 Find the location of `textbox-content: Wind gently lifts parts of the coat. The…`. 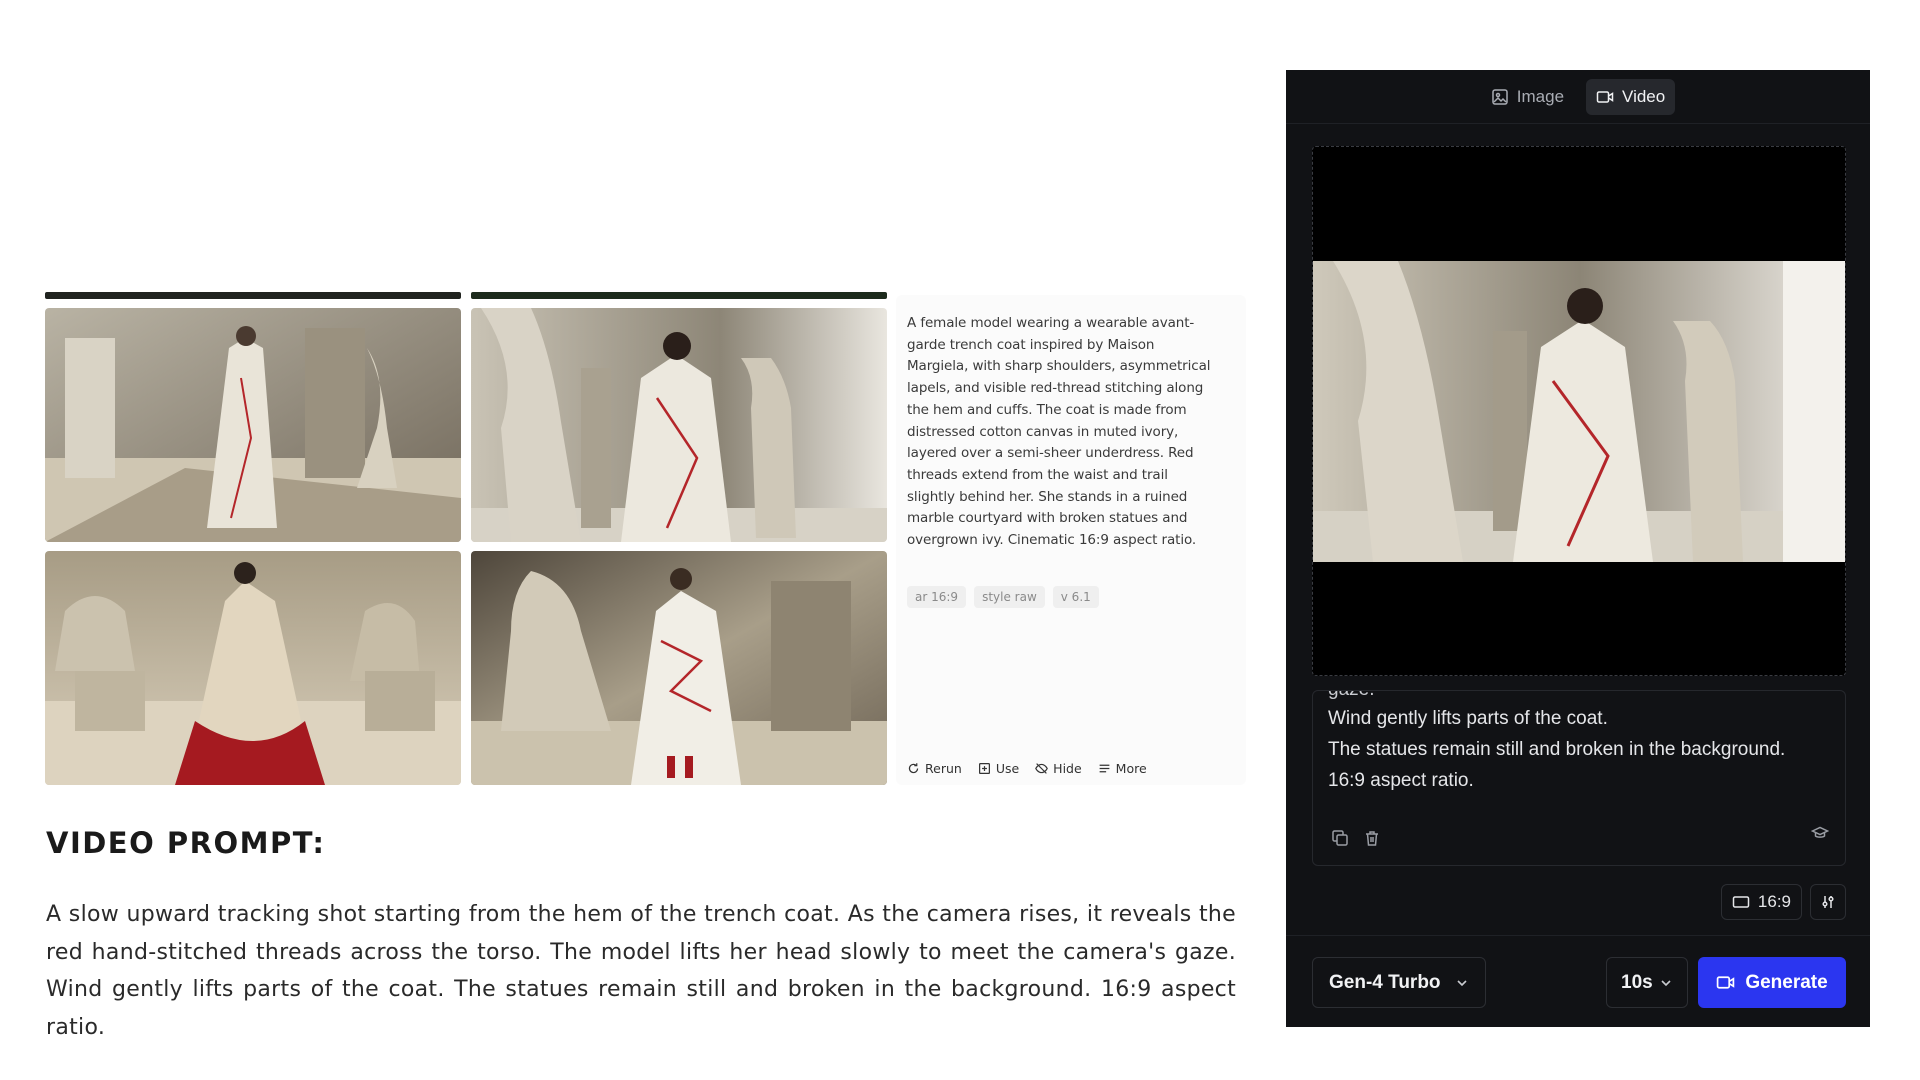

textbox-content: Wind gently lifts parts of the coat. The… is located at coordinates (1580, 749).